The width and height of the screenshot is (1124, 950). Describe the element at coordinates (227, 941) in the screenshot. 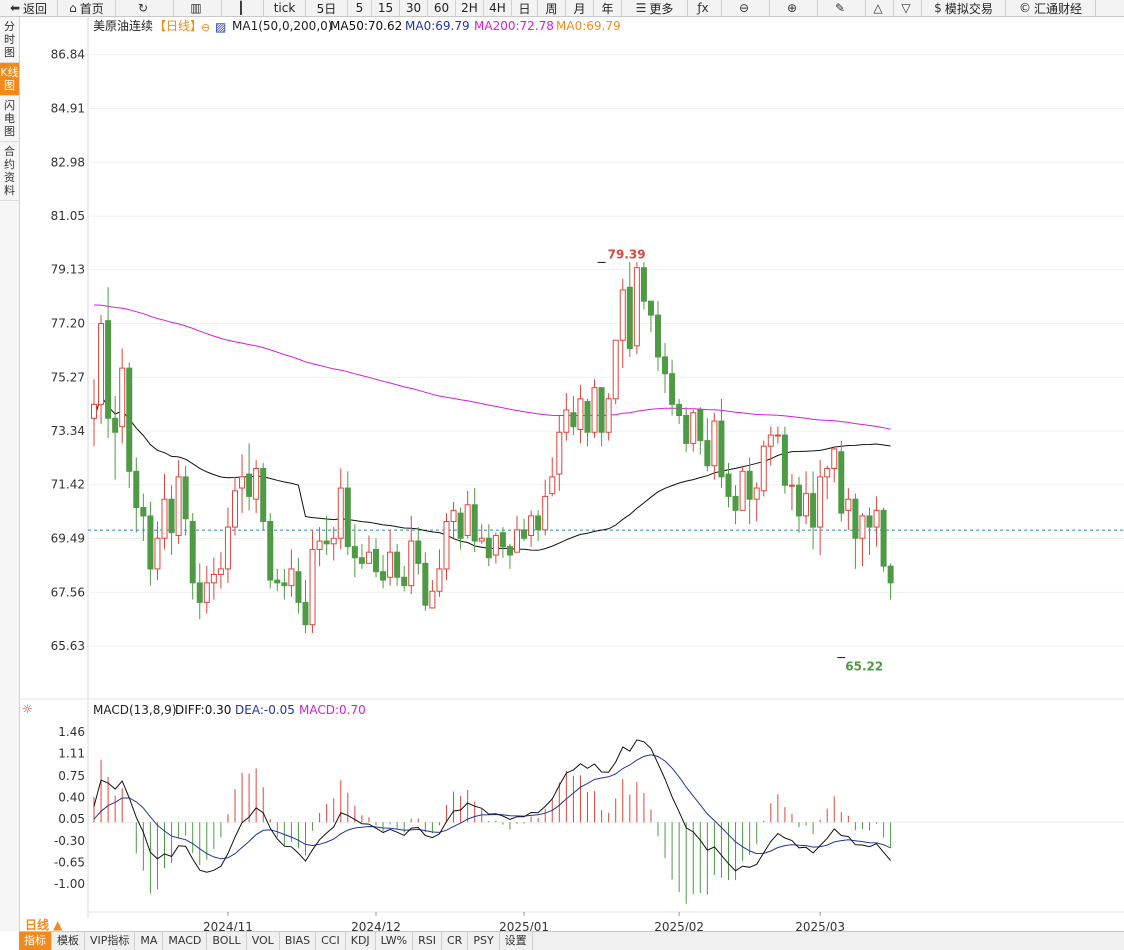

I see `indicator-tab-5: BOLL` at that location.